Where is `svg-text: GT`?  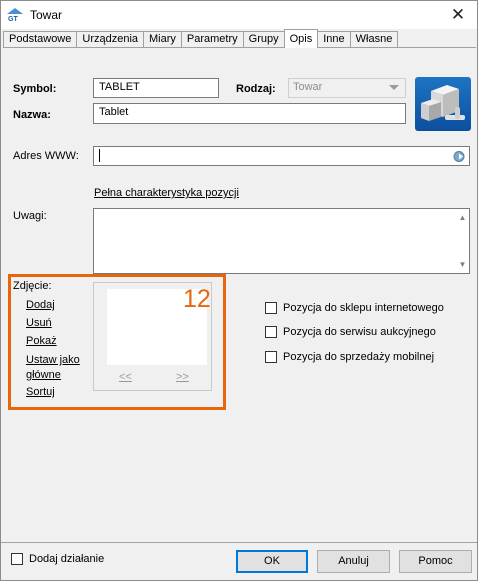 svg-text: GT is located at coordinates (13, 19).